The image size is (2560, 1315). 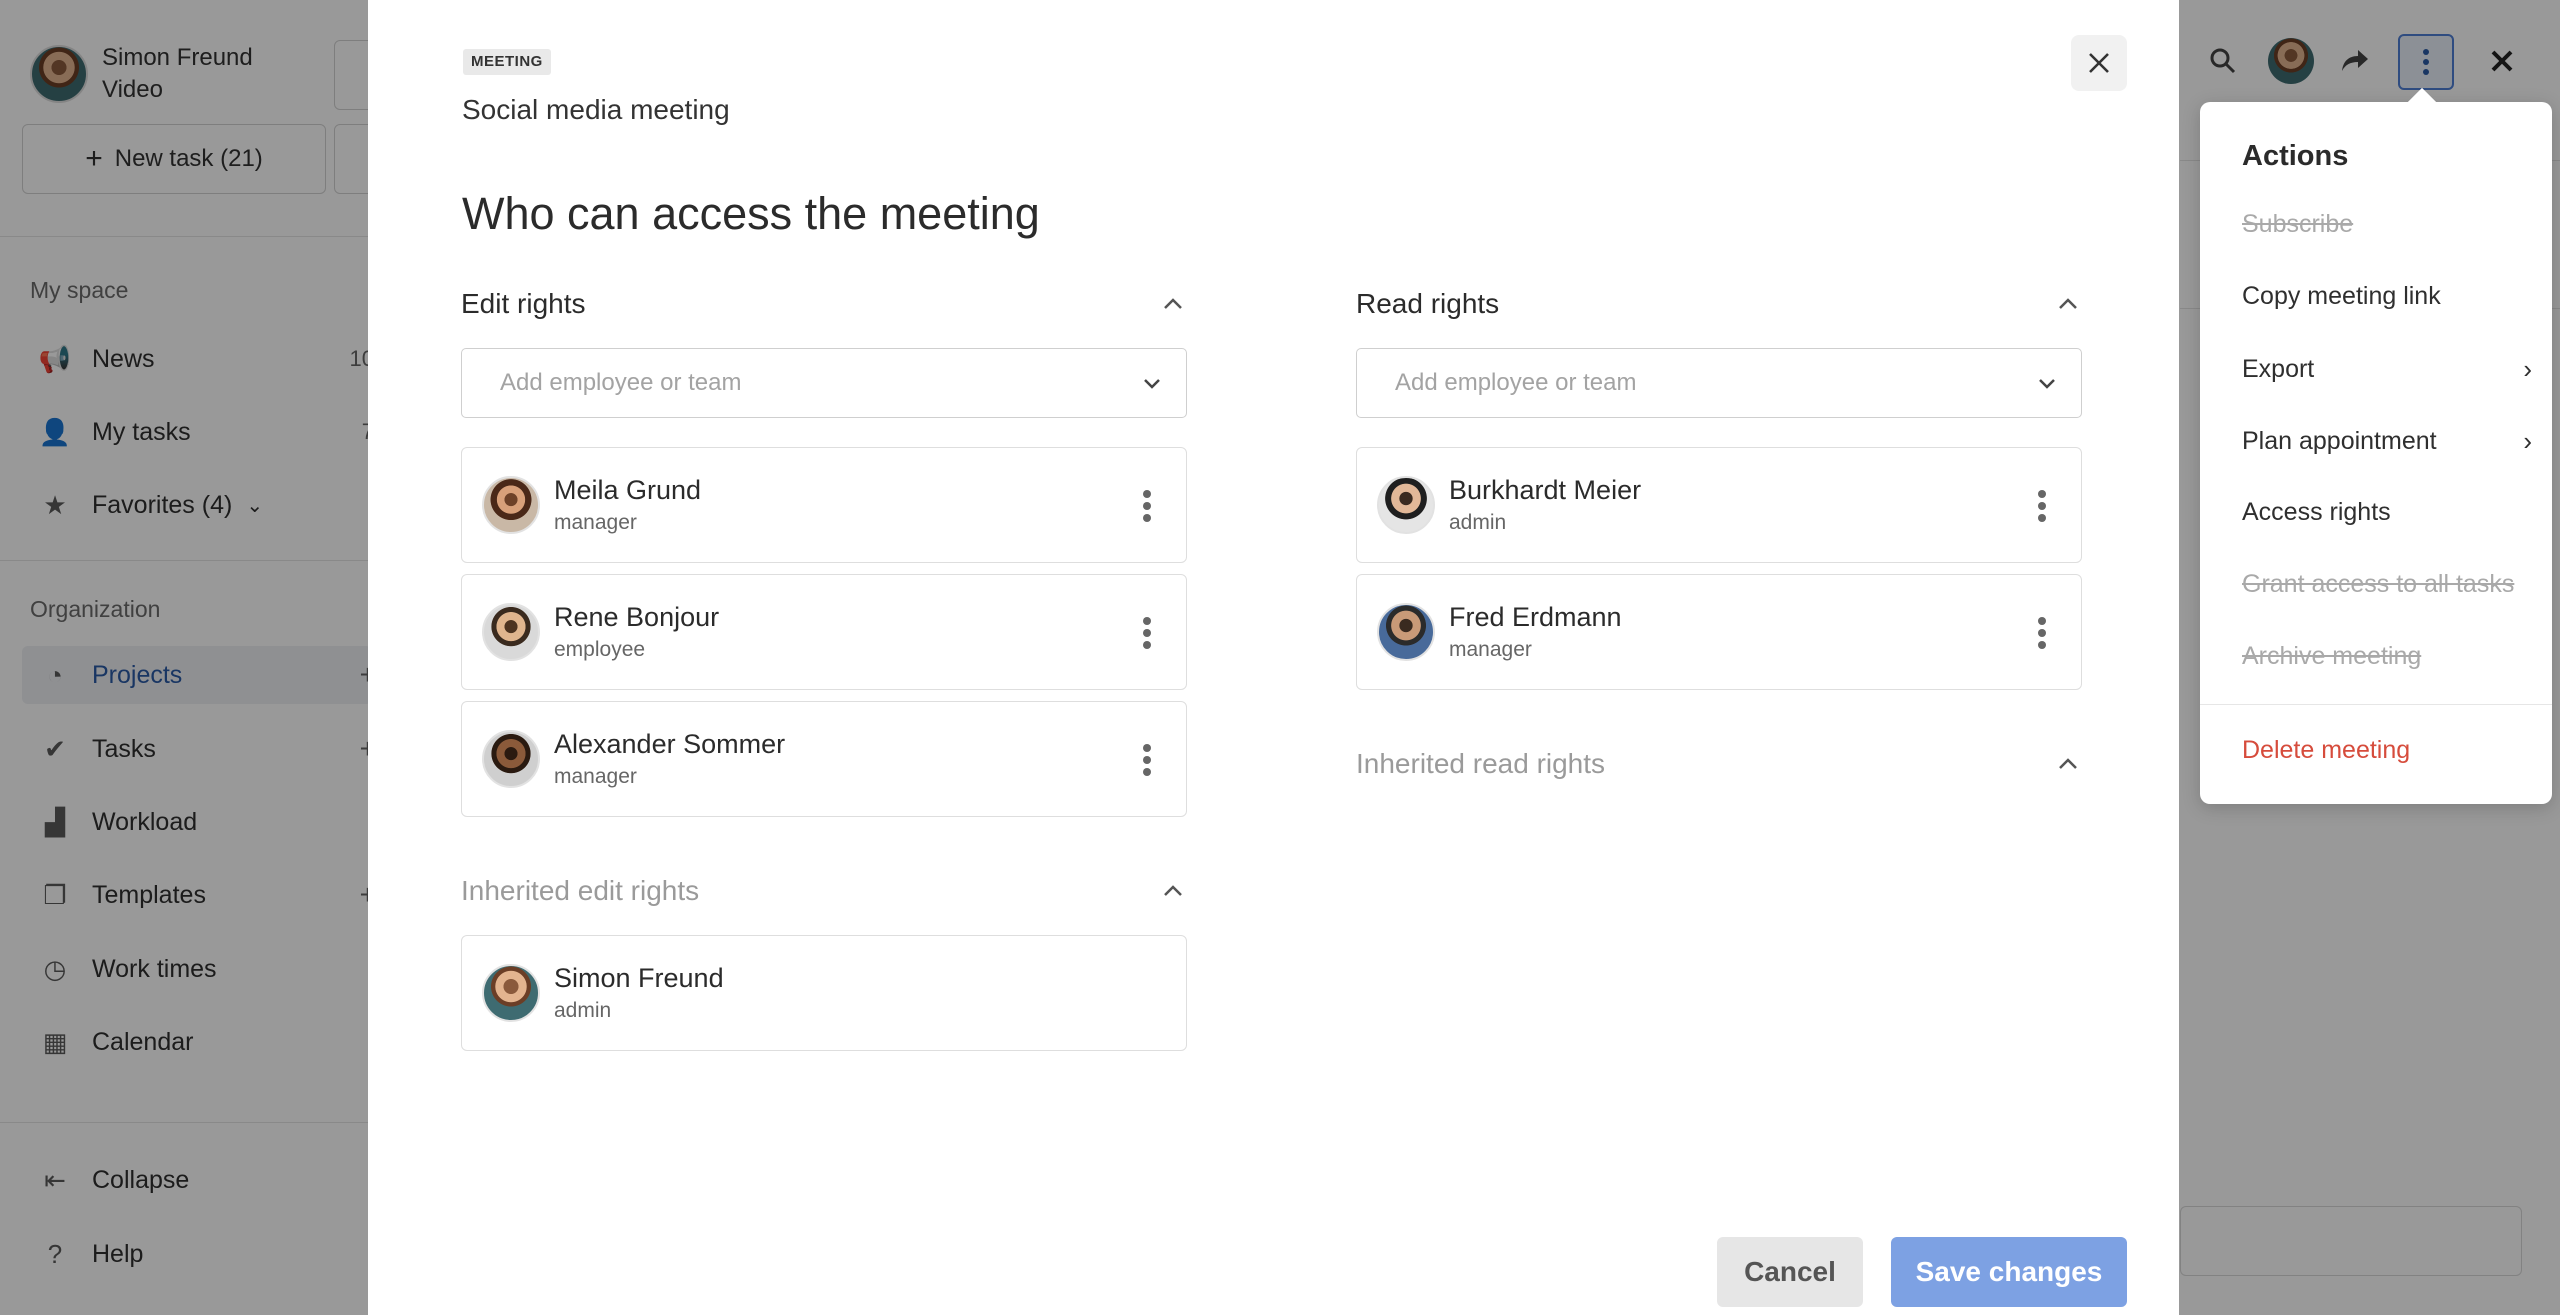 I want to click on inherited-read-rights-header: Inherited read rights, so click(x=1719, y=764).